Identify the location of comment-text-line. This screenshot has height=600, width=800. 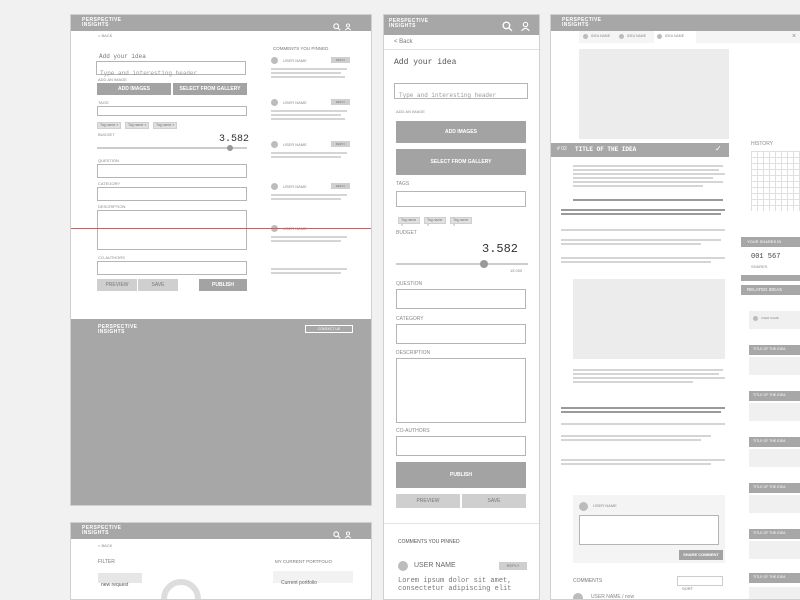
(306, 199).